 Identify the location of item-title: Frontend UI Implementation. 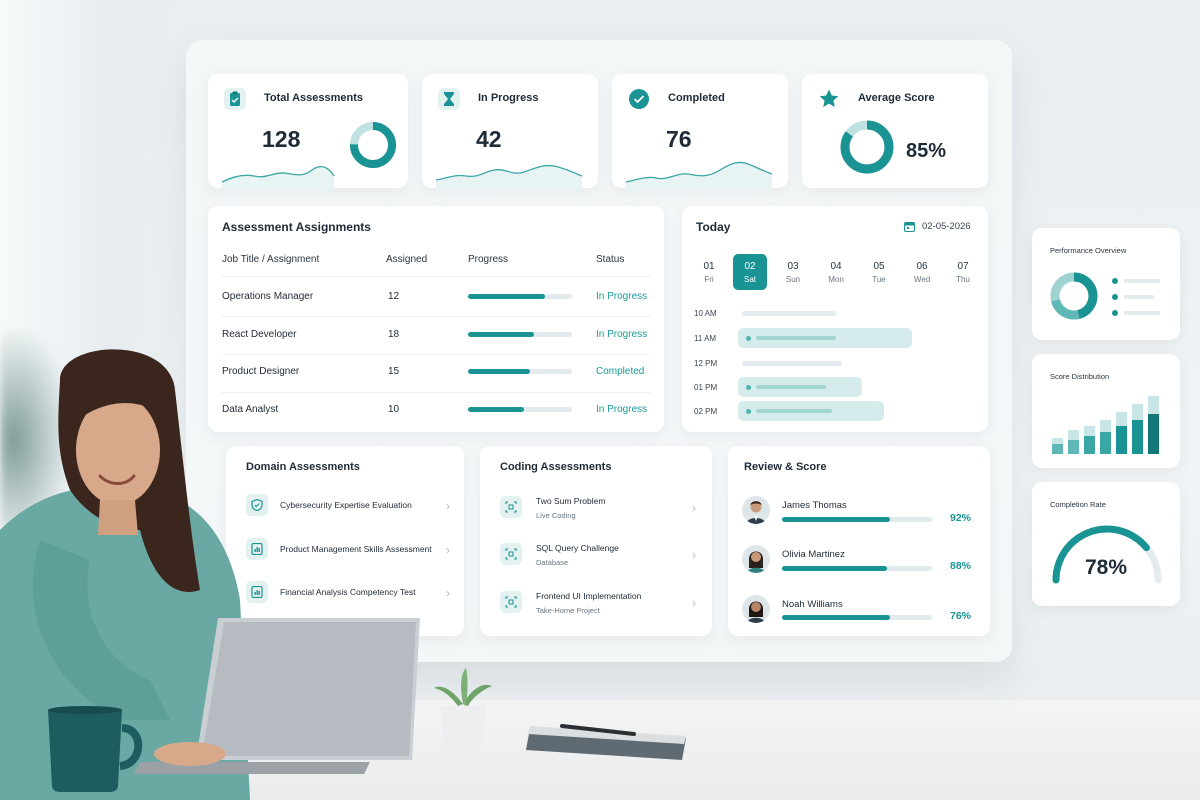
(589, 596).